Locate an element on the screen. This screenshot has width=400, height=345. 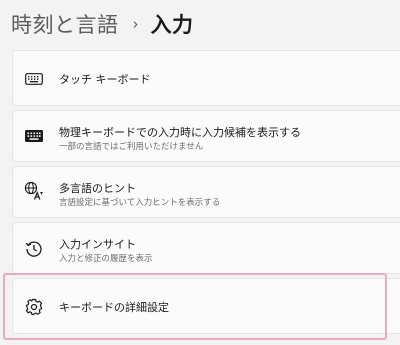
setting-card-physical-keyboard-suggestions: 物理キーボードでの入力時に入力候補を表示する 一部の言語ではご利用いただけません is located at coordinates (206, 136).